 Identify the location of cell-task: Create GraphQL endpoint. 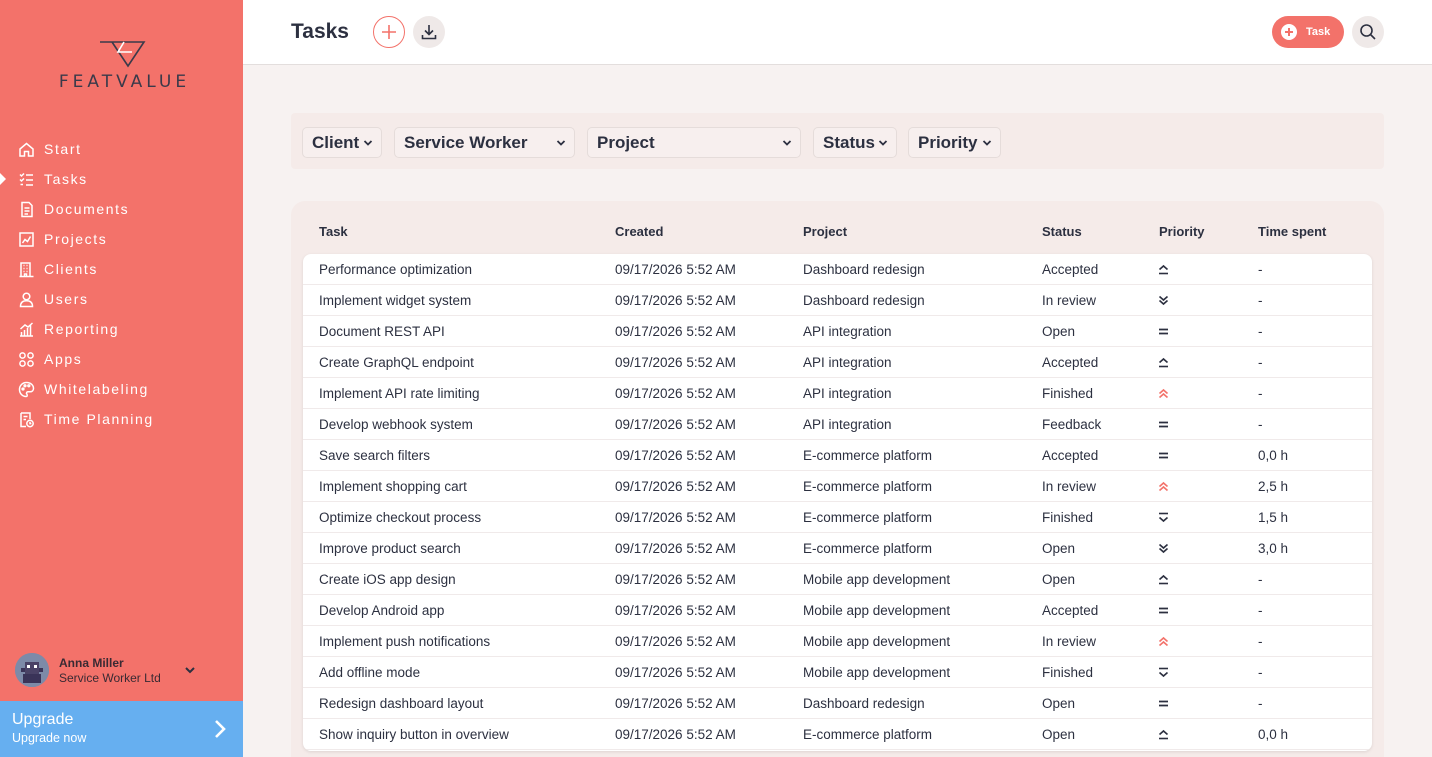
(396, 362).